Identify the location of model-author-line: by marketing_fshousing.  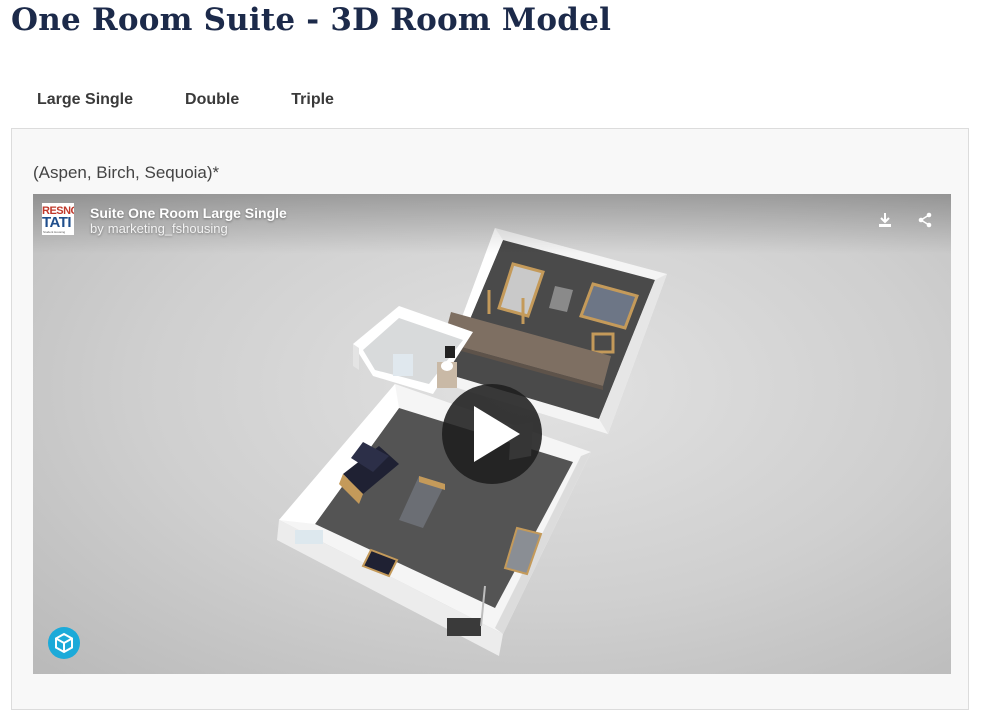
(159, 228).